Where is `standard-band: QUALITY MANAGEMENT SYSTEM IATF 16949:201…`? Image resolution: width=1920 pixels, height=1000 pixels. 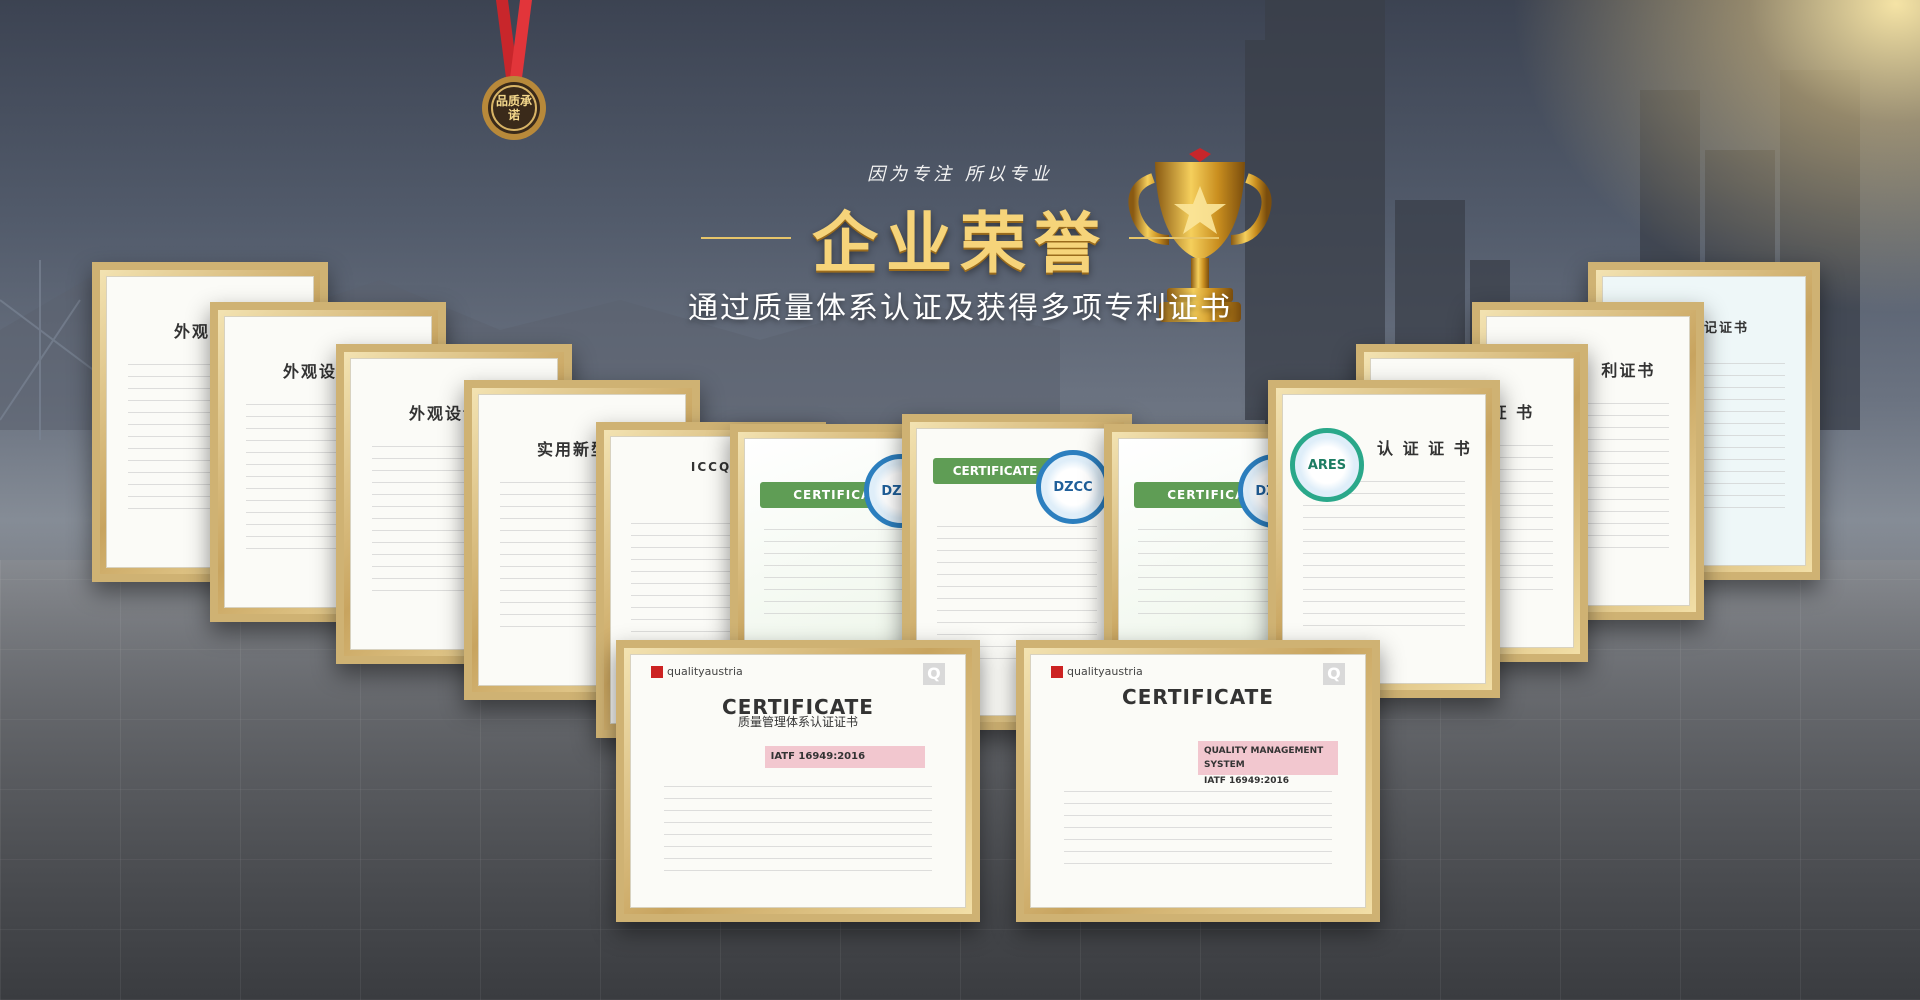 standard-band: QUALITY MANAGEMENT SYSTEM IATF 16949:201… is located at coordinates (1268, 763).